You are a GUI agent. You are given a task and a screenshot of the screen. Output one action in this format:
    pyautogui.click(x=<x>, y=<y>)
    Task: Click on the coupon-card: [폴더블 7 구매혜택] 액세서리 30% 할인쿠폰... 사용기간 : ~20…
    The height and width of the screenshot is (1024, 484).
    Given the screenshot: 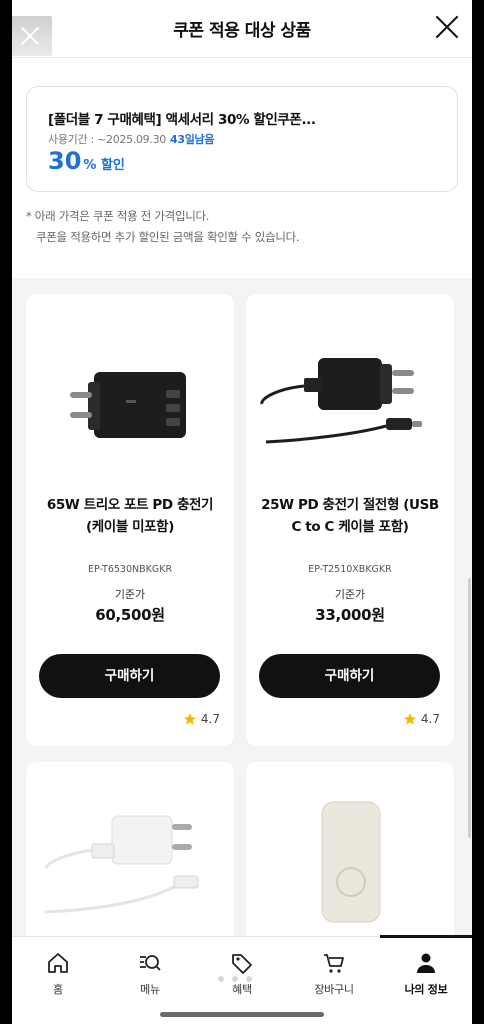 What is the action you would take?
    pyautogui.click(x=242, y=139)
    